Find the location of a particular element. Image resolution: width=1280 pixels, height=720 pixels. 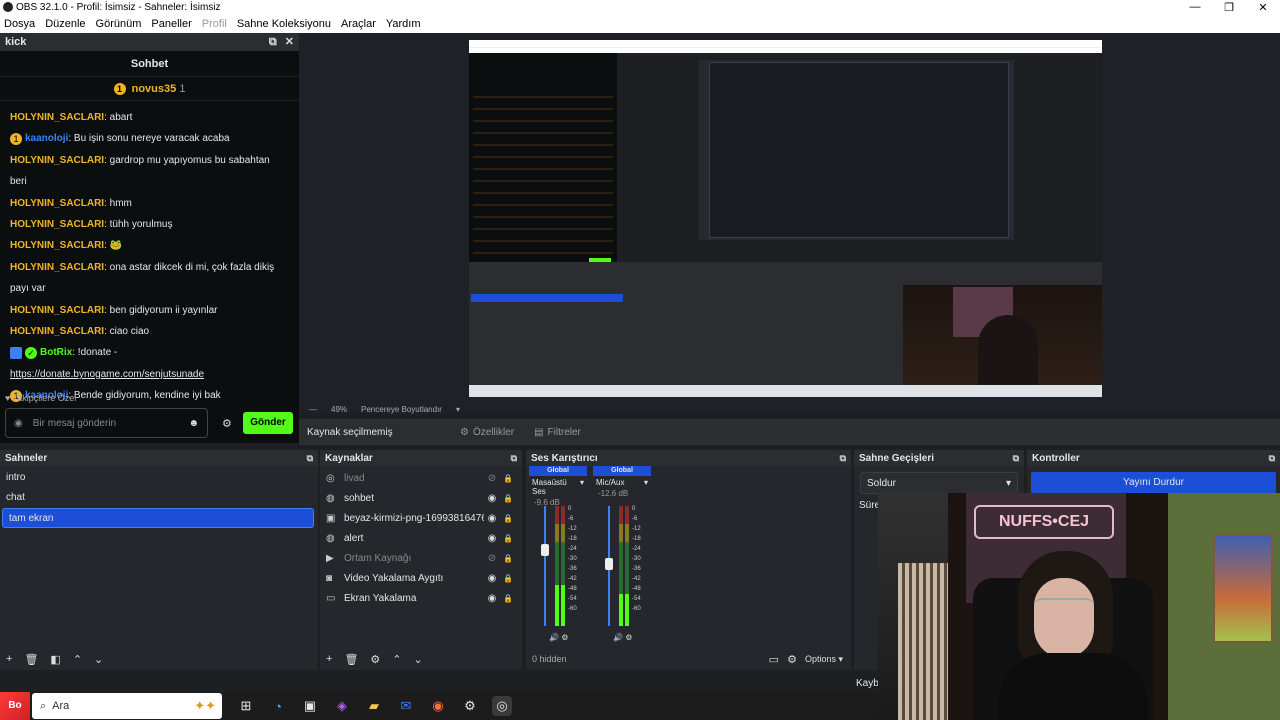

menu-scene-collection: Sahne Koleksiyonu is located at coordinates (284, 24).